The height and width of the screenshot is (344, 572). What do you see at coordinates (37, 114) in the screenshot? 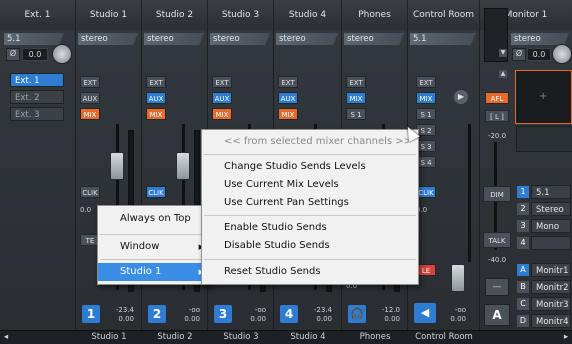
I see `input-ext-3: Ext. 3` at bounding box center [37, 114].